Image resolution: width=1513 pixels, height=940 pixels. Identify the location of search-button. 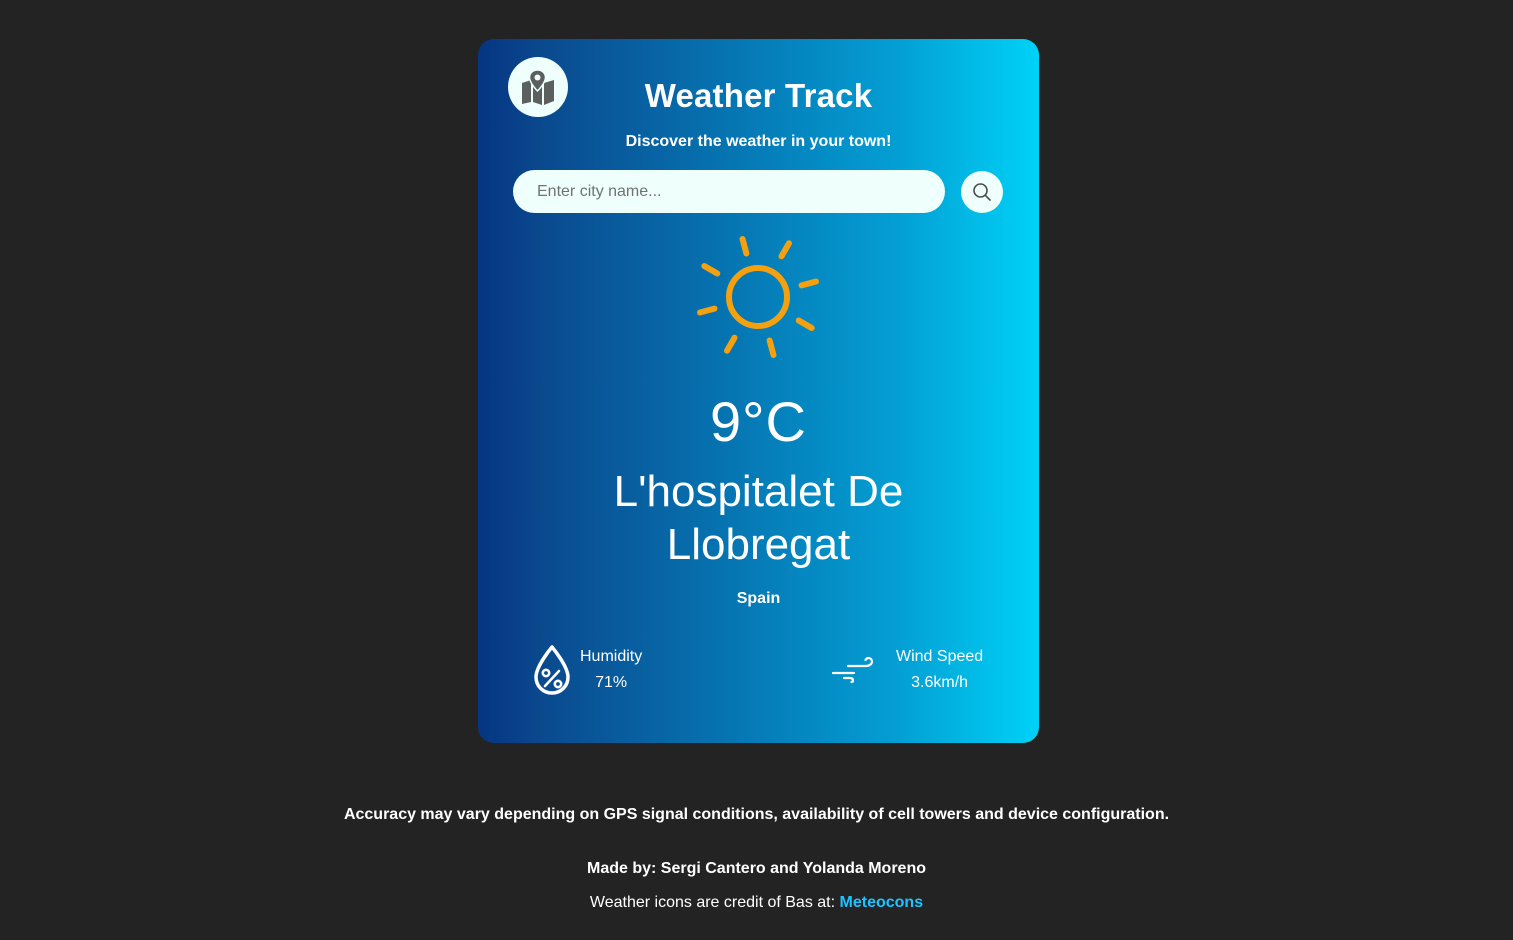
(982, 192).